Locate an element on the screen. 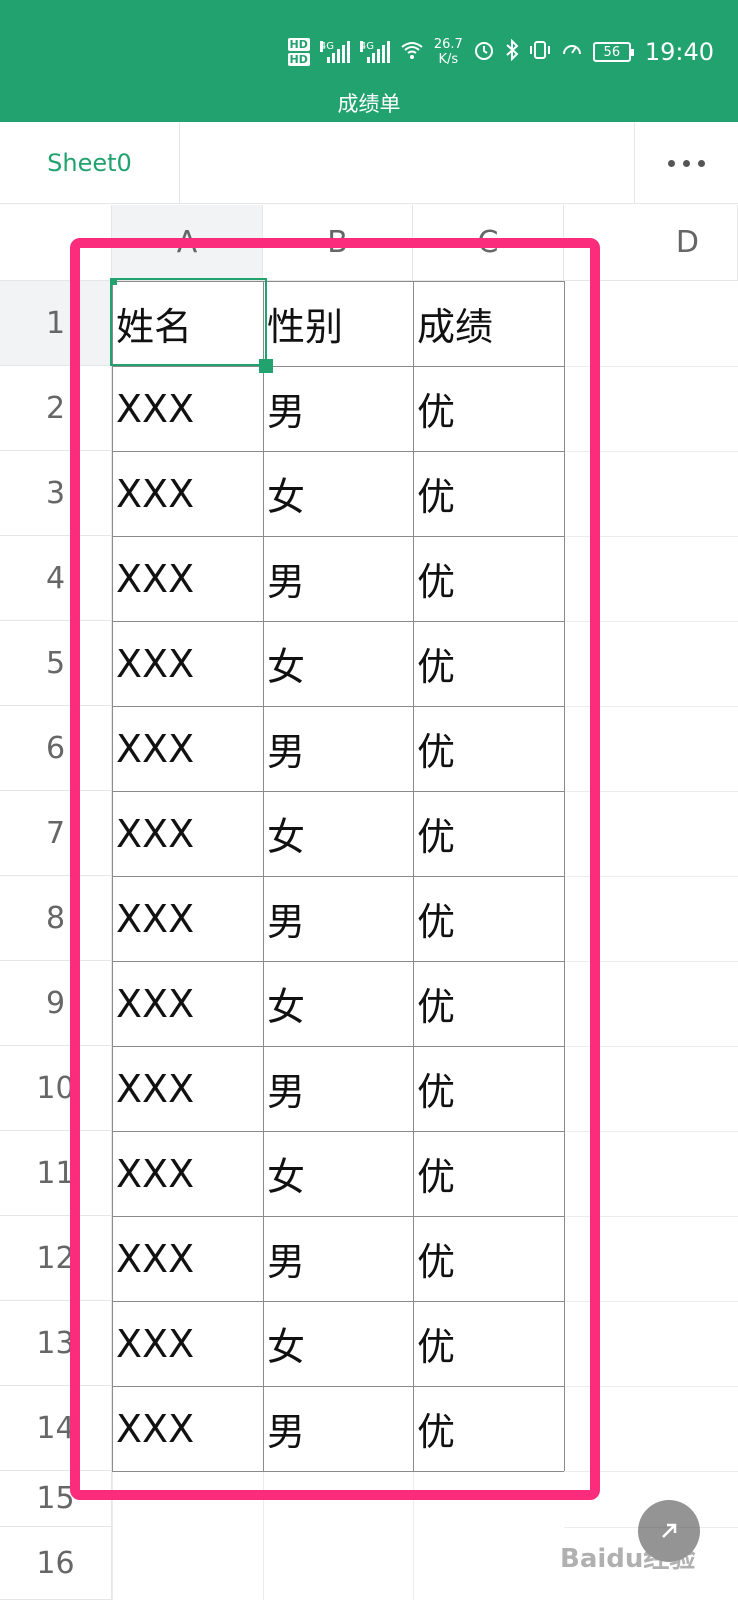 The image size is (738, 1600). more-options-button is located at coordinates (686, 163).